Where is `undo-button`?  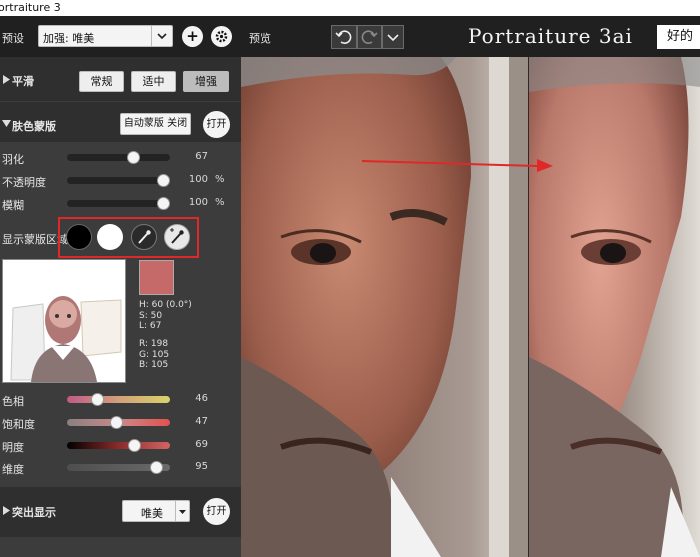 undo-button is located at coordinates (344, 37).